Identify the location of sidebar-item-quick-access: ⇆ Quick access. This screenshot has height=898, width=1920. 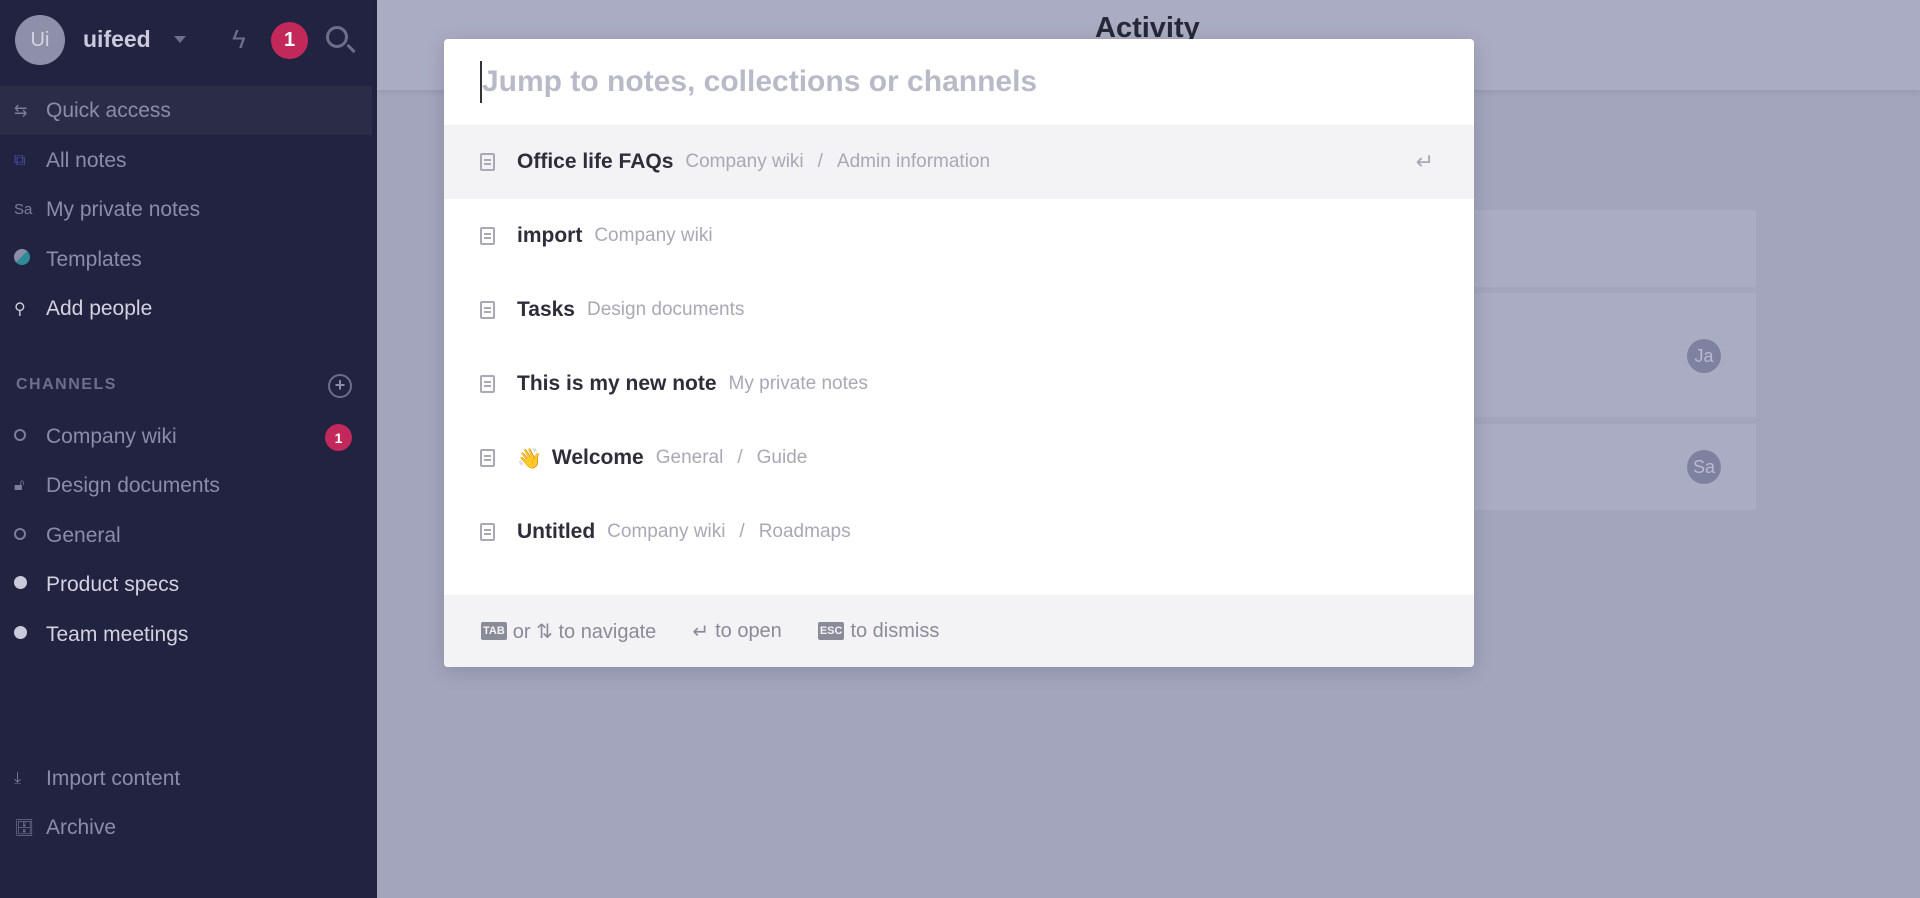
(186, 110).